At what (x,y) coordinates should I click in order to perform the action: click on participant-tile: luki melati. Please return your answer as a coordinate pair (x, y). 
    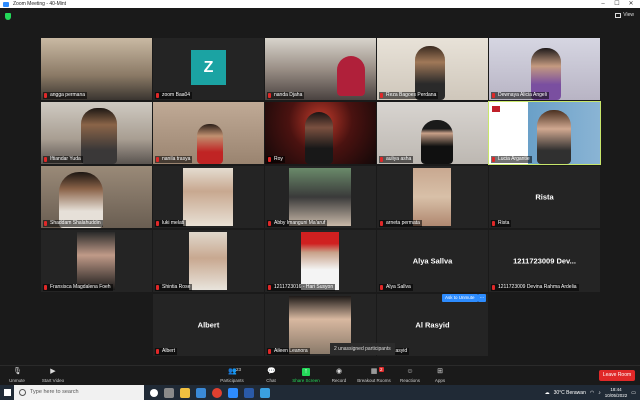
    Looking at the image, I should click on (208, 197).